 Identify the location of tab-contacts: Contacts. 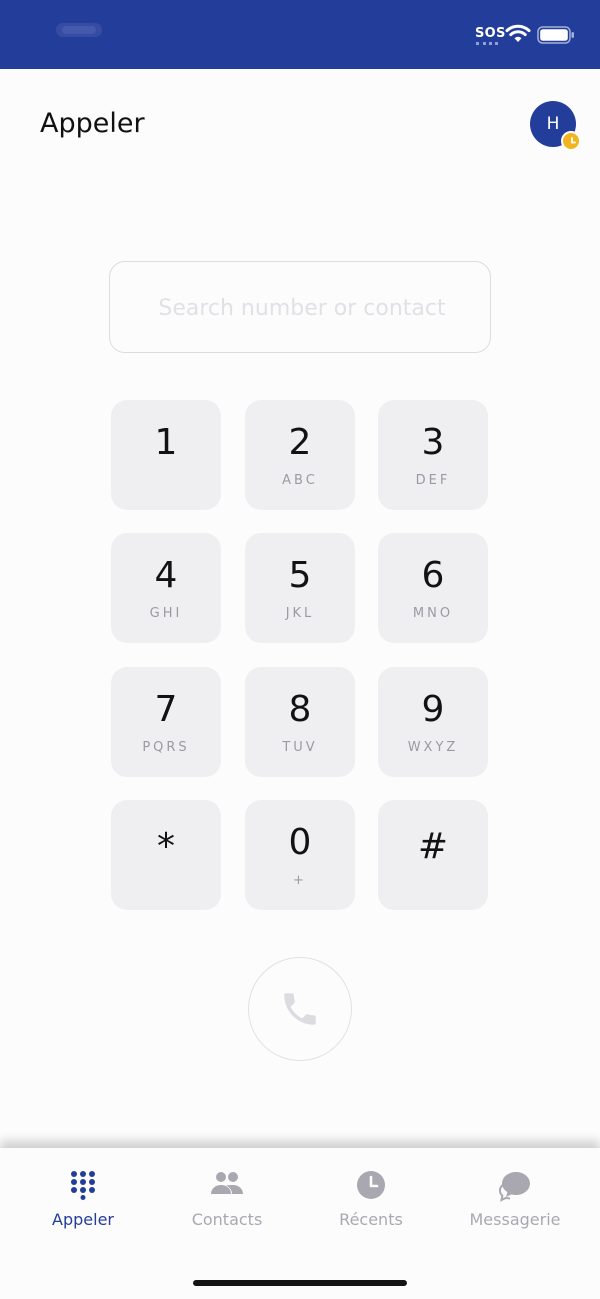
(227, 1198).